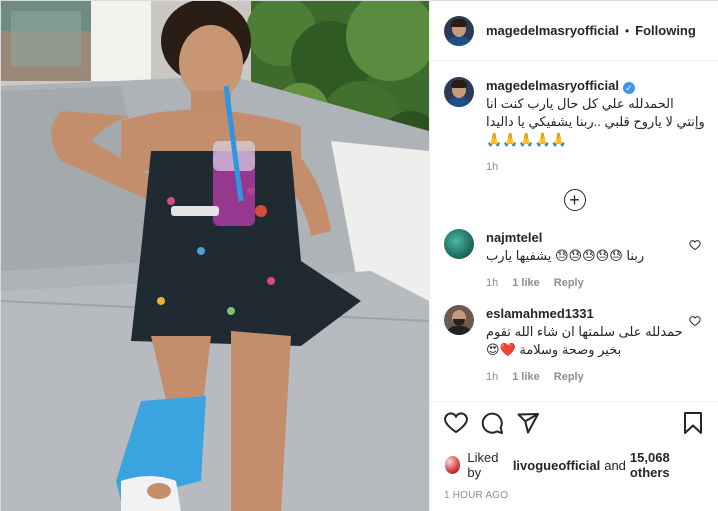 The image size is (718, 511). I want to click on caption-time: 1h, so click(492, 167).